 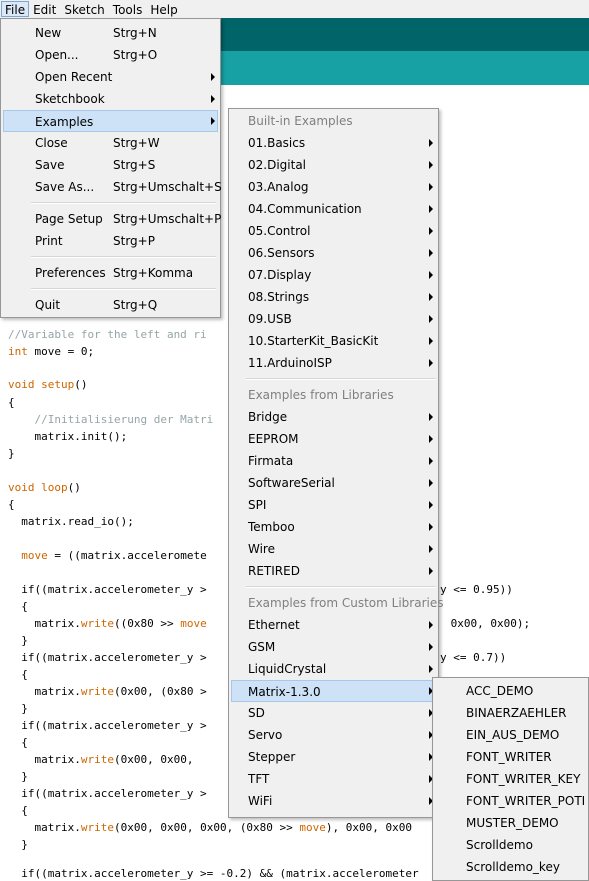 I want to click on menu-item-examples: Examples, so click(x=110, y=121).